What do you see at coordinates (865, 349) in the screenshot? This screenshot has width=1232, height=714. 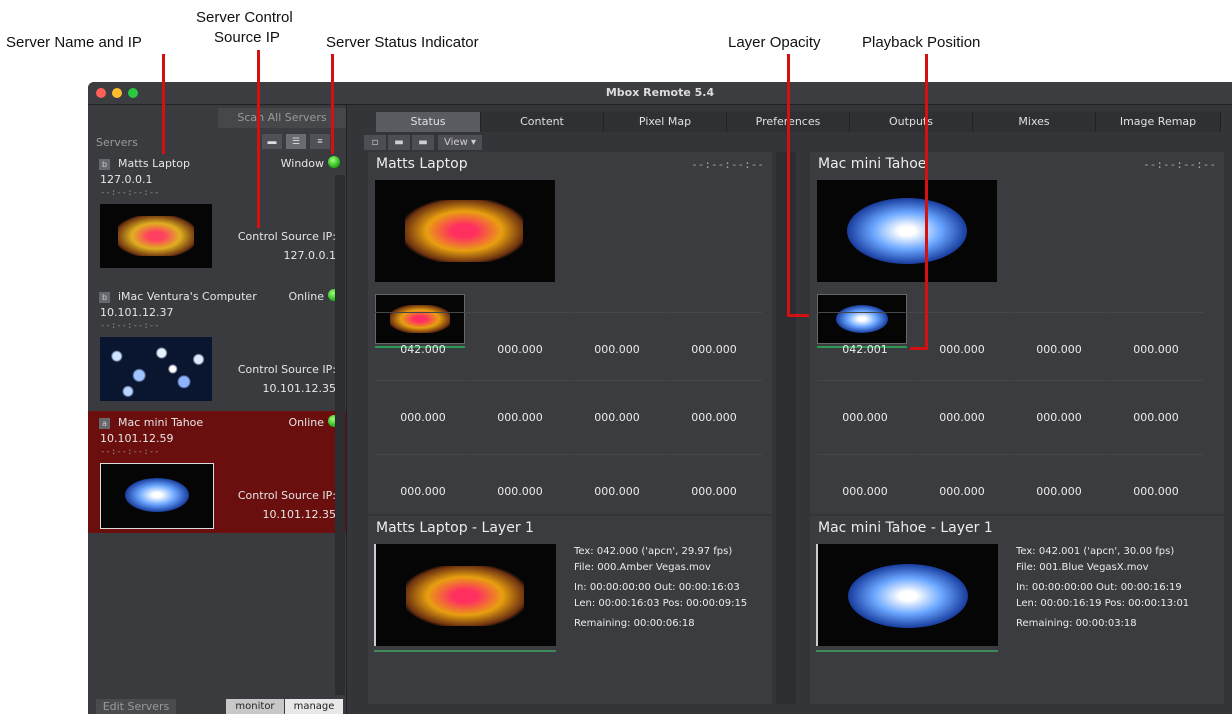 I see `layer-texture-value: 042.001` at bounding box center [865, 349].